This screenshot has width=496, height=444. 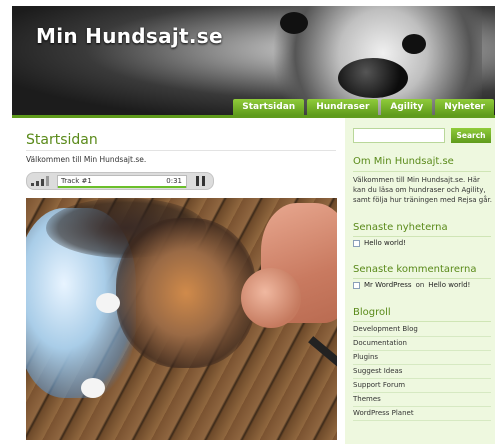 What do you see at coordinates (42, 181) in the screenshot?
I see `volume-icon` at bounding box center [42, 181].